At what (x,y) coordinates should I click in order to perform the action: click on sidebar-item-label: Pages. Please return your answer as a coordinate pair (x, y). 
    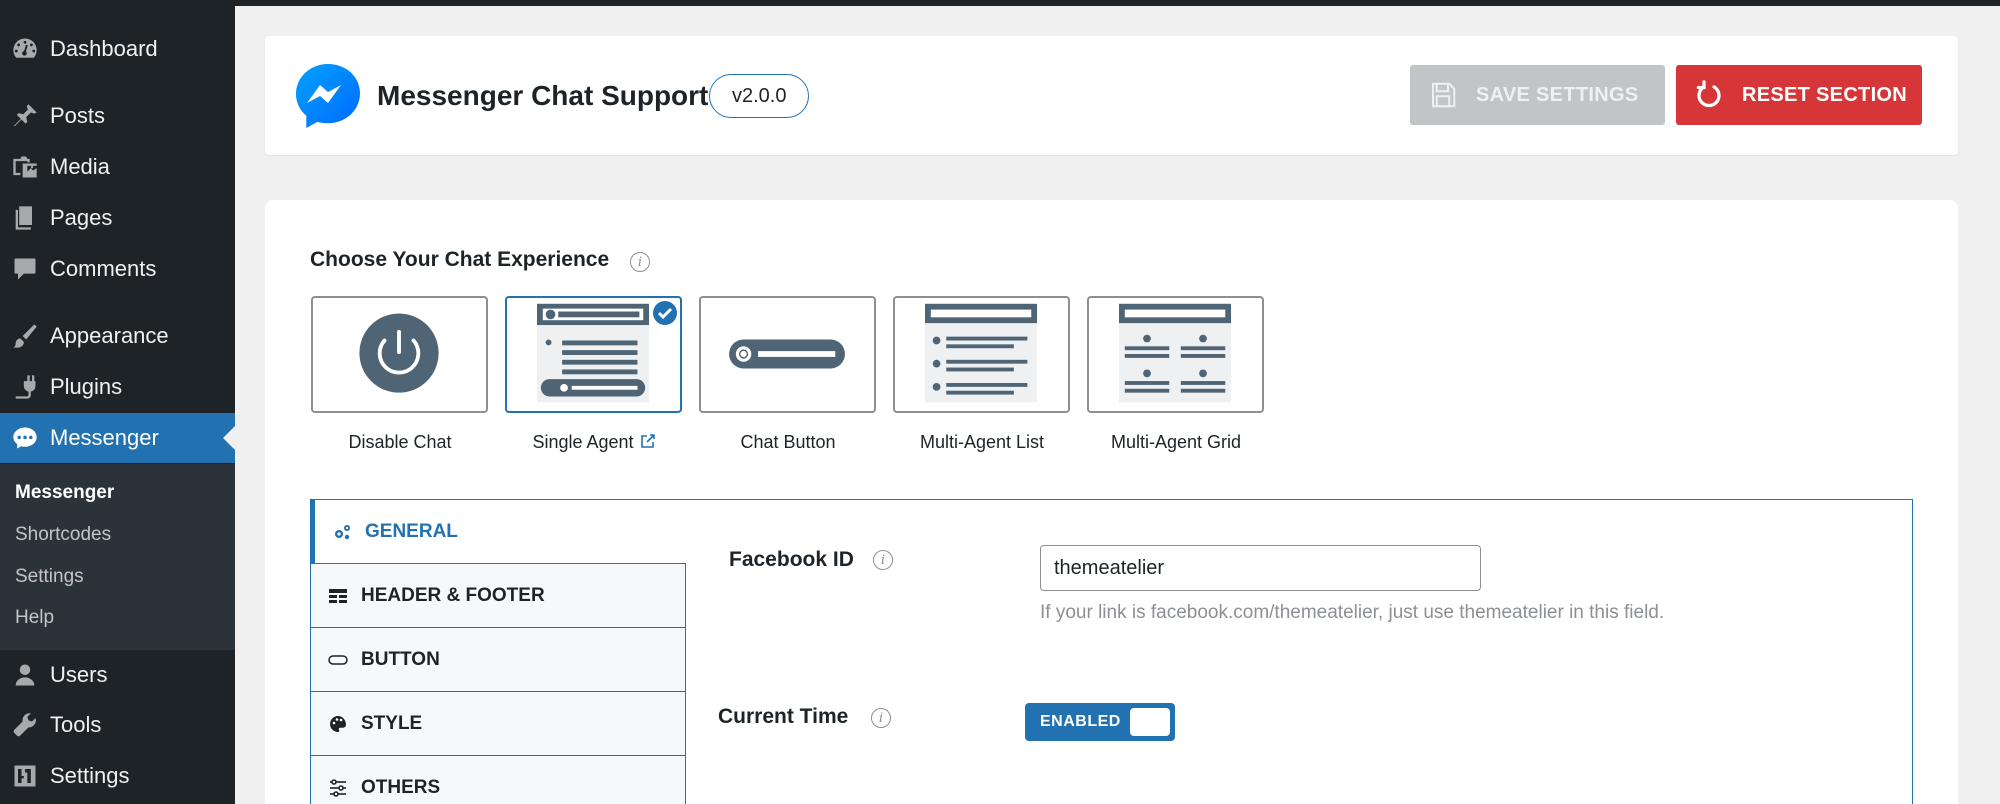
    Looking at the image, I should click on (81, 217).